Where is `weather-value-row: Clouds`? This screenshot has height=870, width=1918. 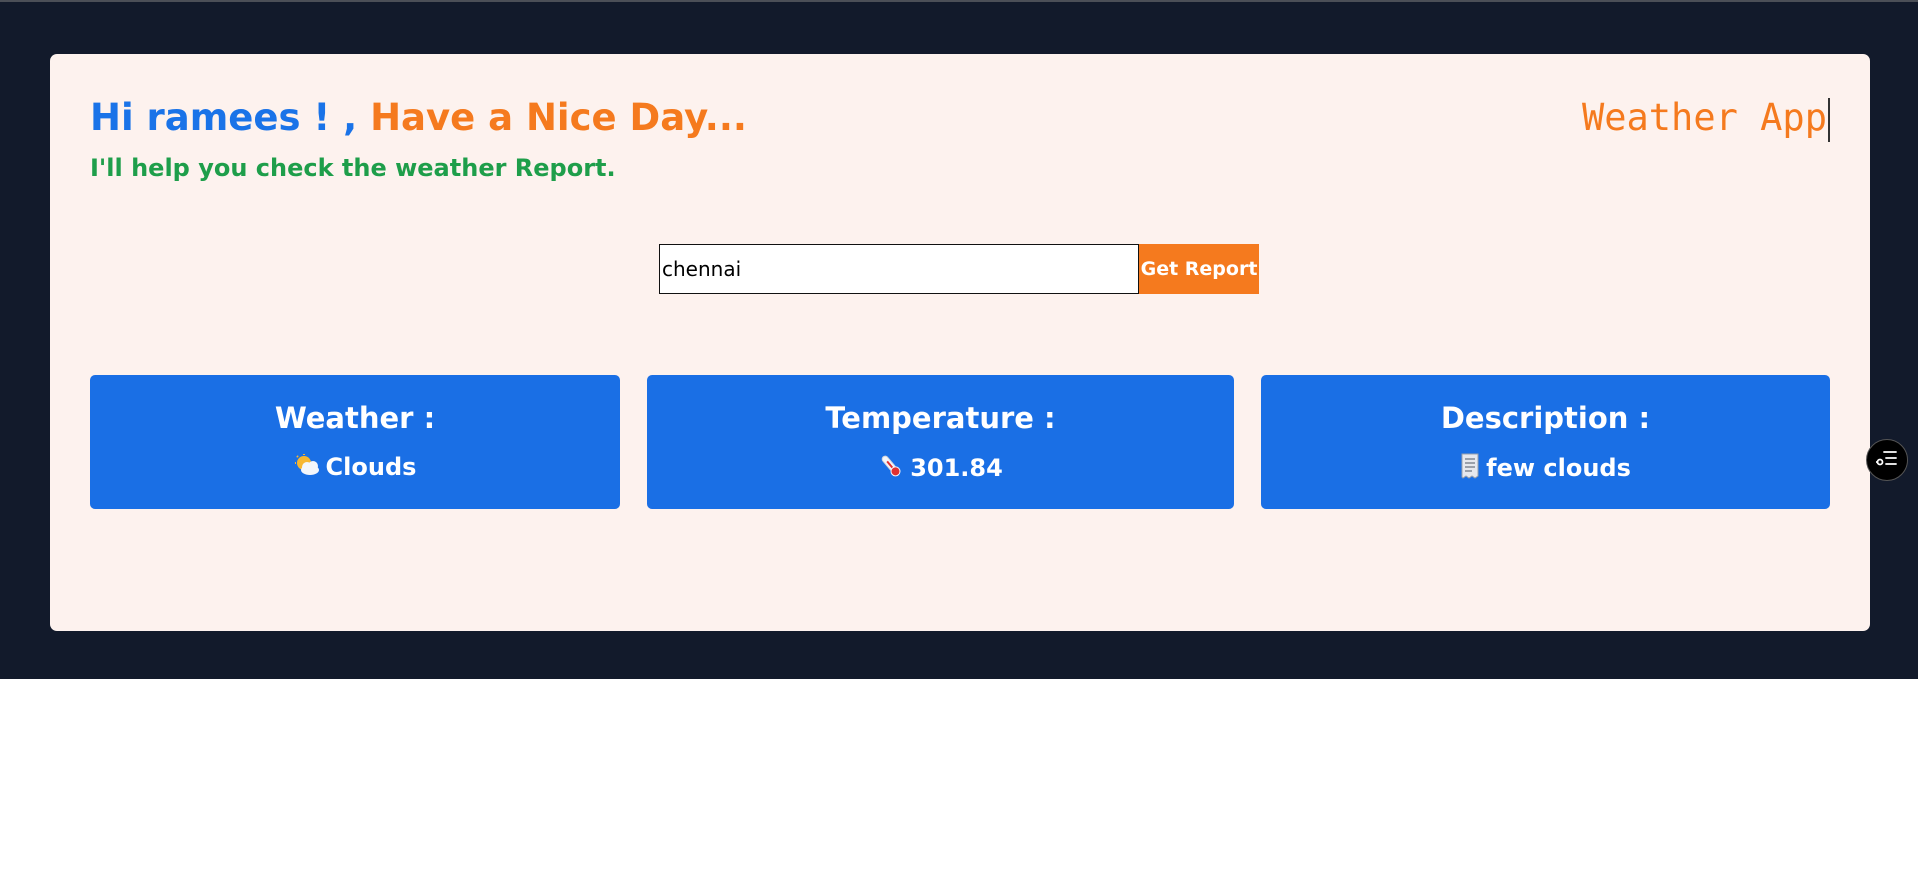
weather-value-row: Clouds is located at coordinates (355, 467).